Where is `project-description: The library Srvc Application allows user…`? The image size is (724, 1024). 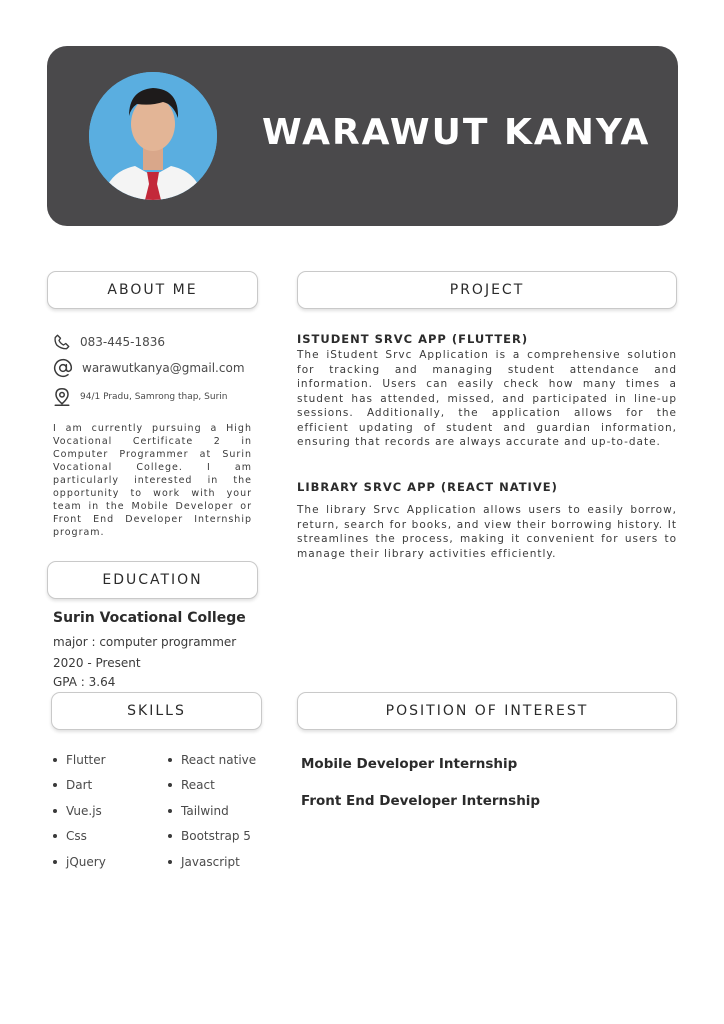
project-description: The library Srvc Application allows user… is located at coordinates (487, 532).